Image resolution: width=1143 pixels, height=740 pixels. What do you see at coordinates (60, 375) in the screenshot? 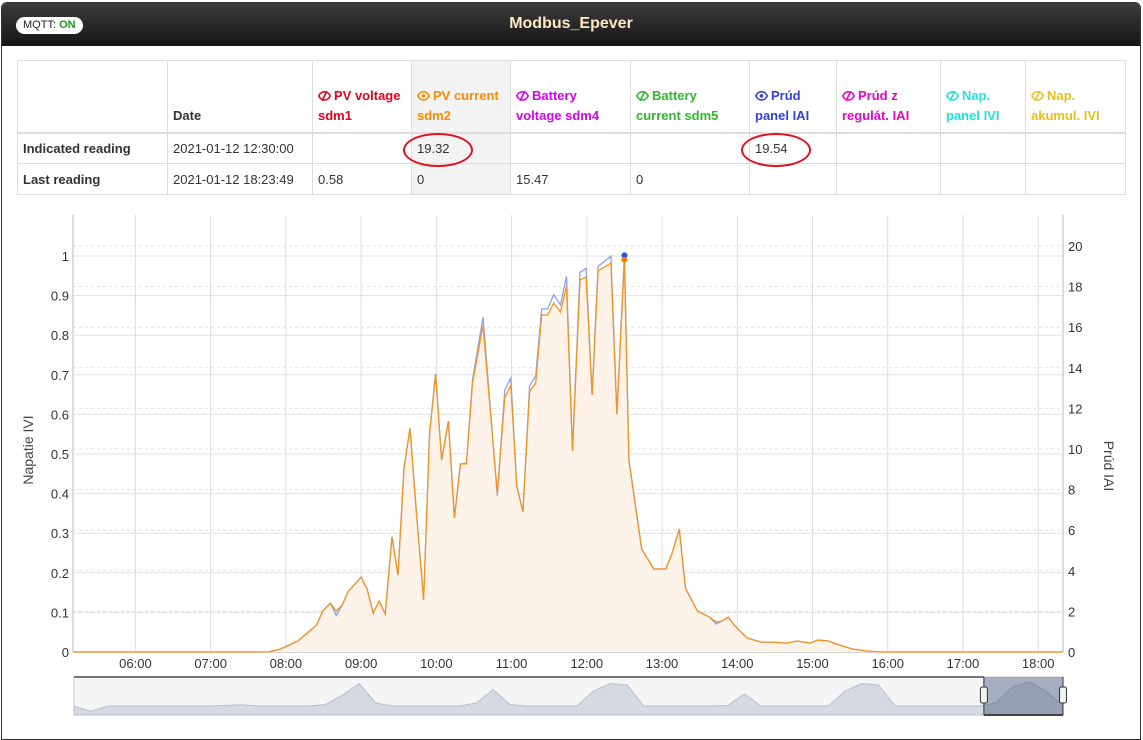
I see `left-tick-label: 0.7` at bounding box center [60, 375].